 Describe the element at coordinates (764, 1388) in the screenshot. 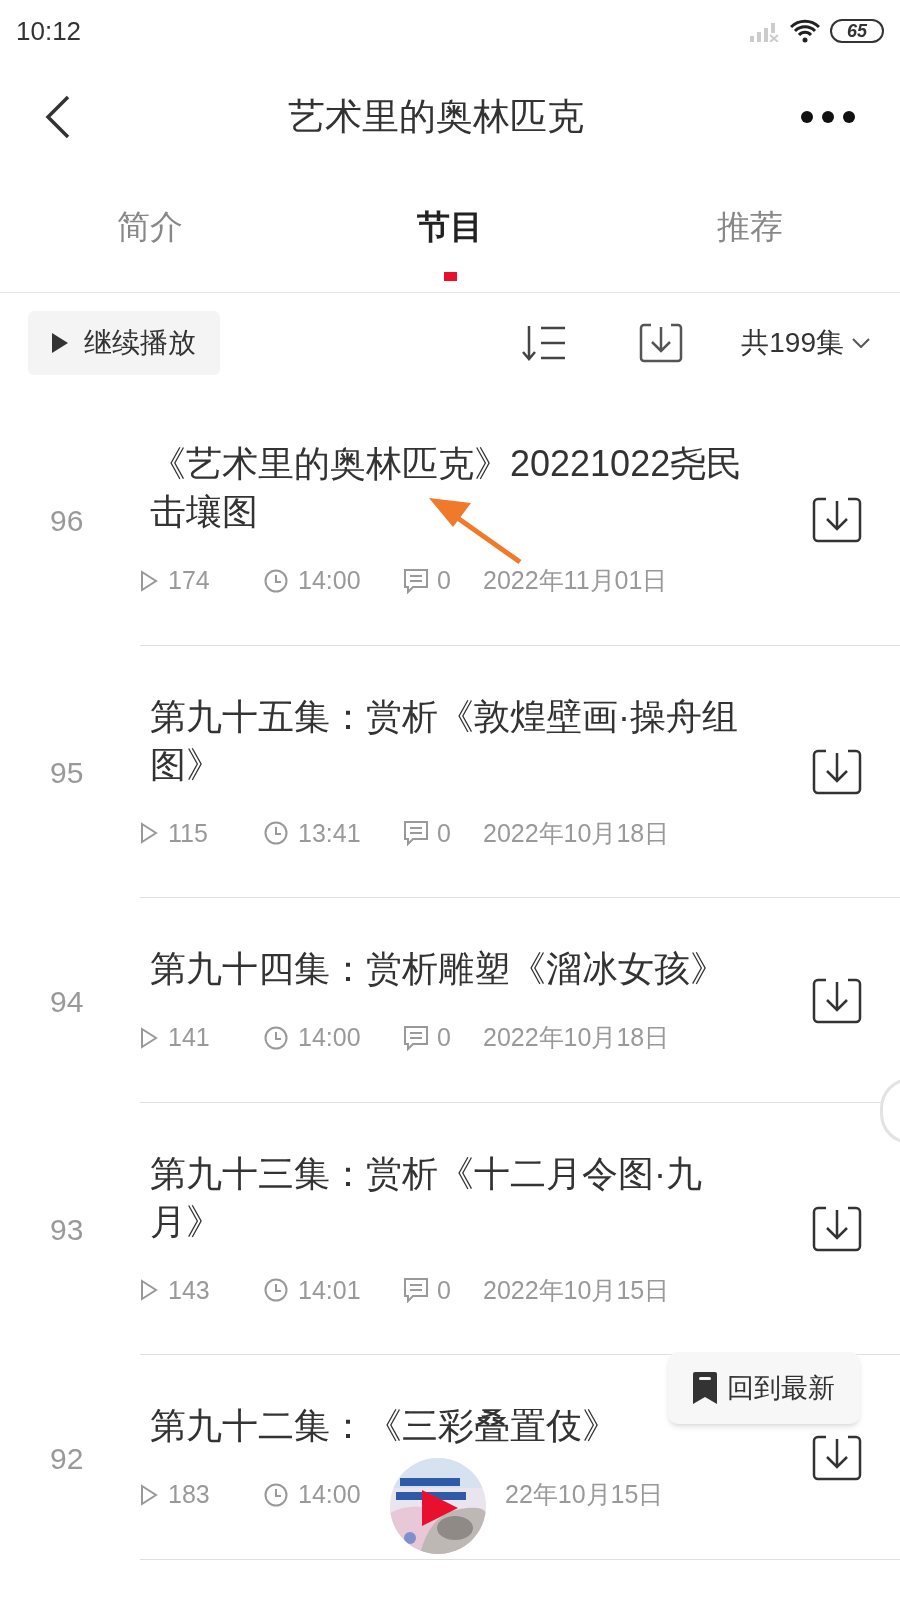

I see `back-to-latest-toast: 回到最新` at that location.